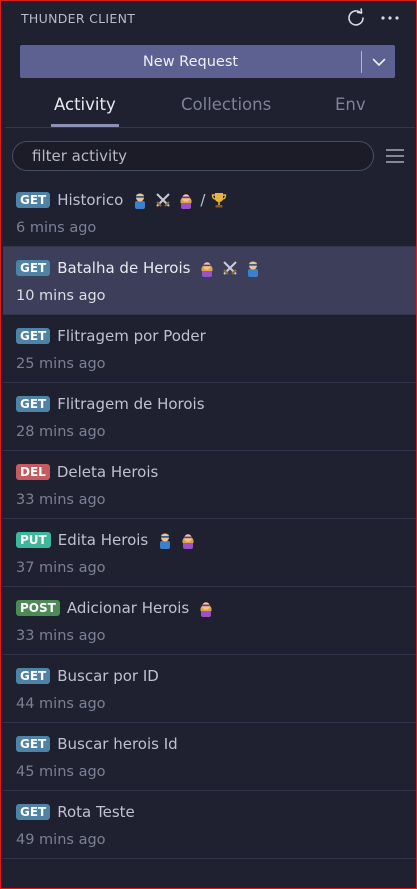 The height and width of the screenshot is (889, 417). What do you see at coordinates (209, 621) in the screenshot?
I see `activity-item: POST Adicionar Herois 33 mins ago` at bounding box center [209, 621].